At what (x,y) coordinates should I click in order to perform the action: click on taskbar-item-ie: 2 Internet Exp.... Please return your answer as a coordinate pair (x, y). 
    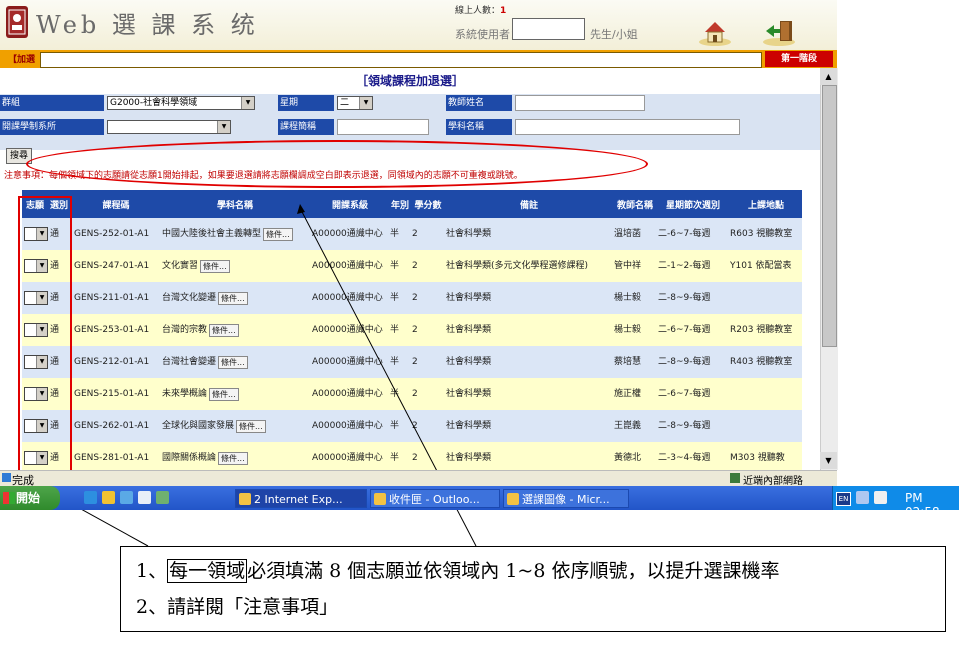
    Looking at the image, I should click on (301, 498).